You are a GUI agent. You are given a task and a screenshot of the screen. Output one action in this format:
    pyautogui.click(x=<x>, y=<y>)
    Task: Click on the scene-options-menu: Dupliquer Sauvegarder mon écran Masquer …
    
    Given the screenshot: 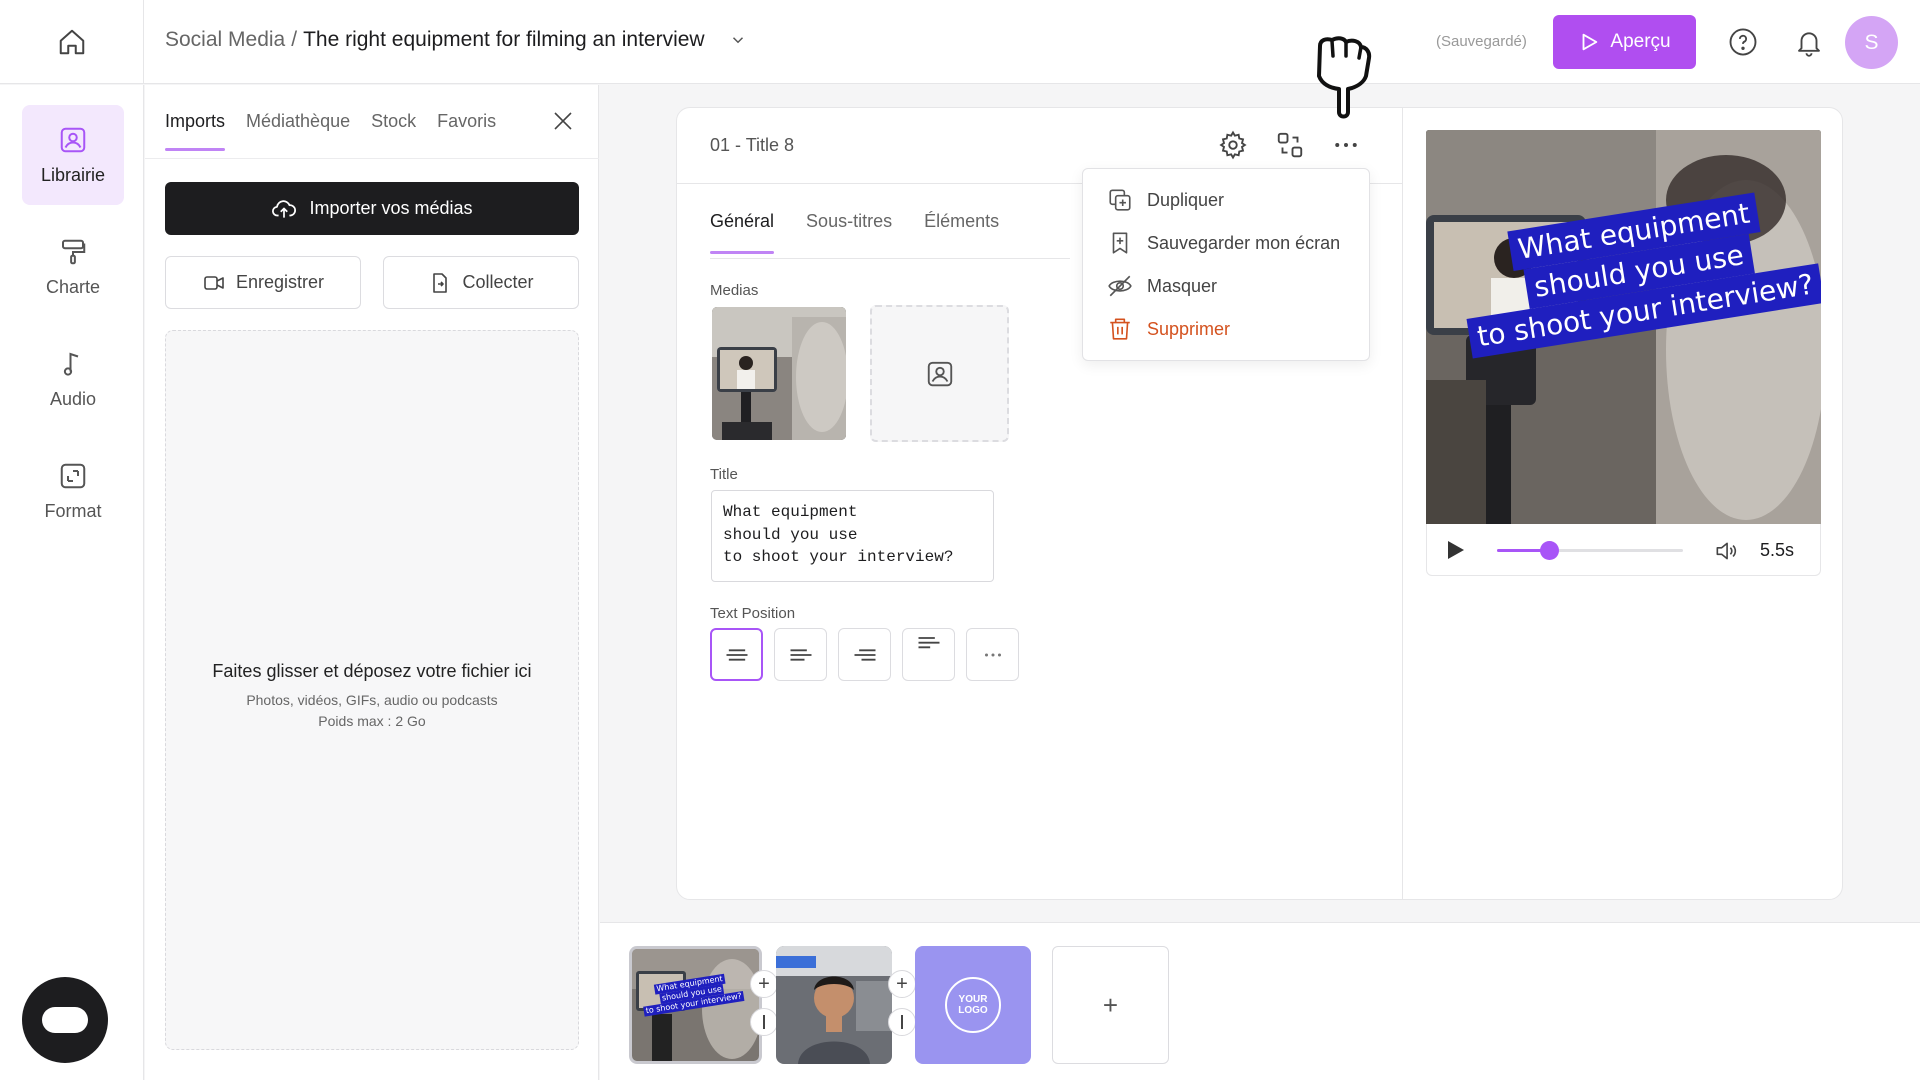 What is the action you would take?
    pyautogui.click(x=1226, y=264)
    